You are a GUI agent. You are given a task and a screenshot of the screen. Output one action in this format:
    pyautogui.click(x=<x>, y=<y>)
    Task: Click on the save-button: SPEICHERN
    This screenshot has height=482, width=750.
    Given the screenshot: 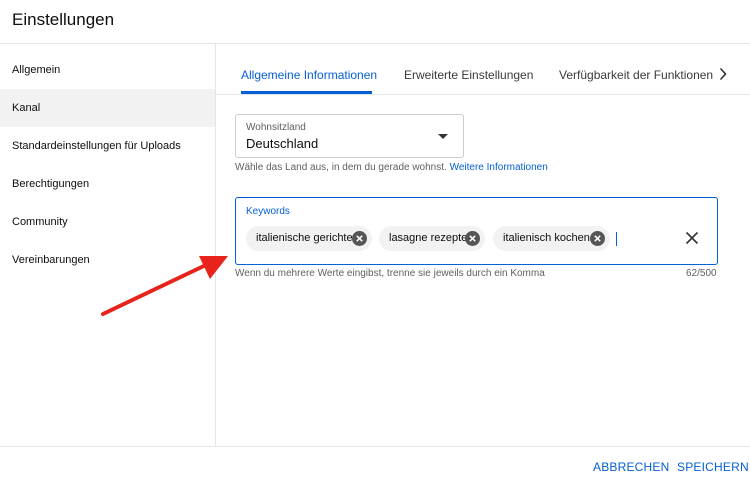 What is the action you would take?
    pyautogui.click(x=713, y=467)
    